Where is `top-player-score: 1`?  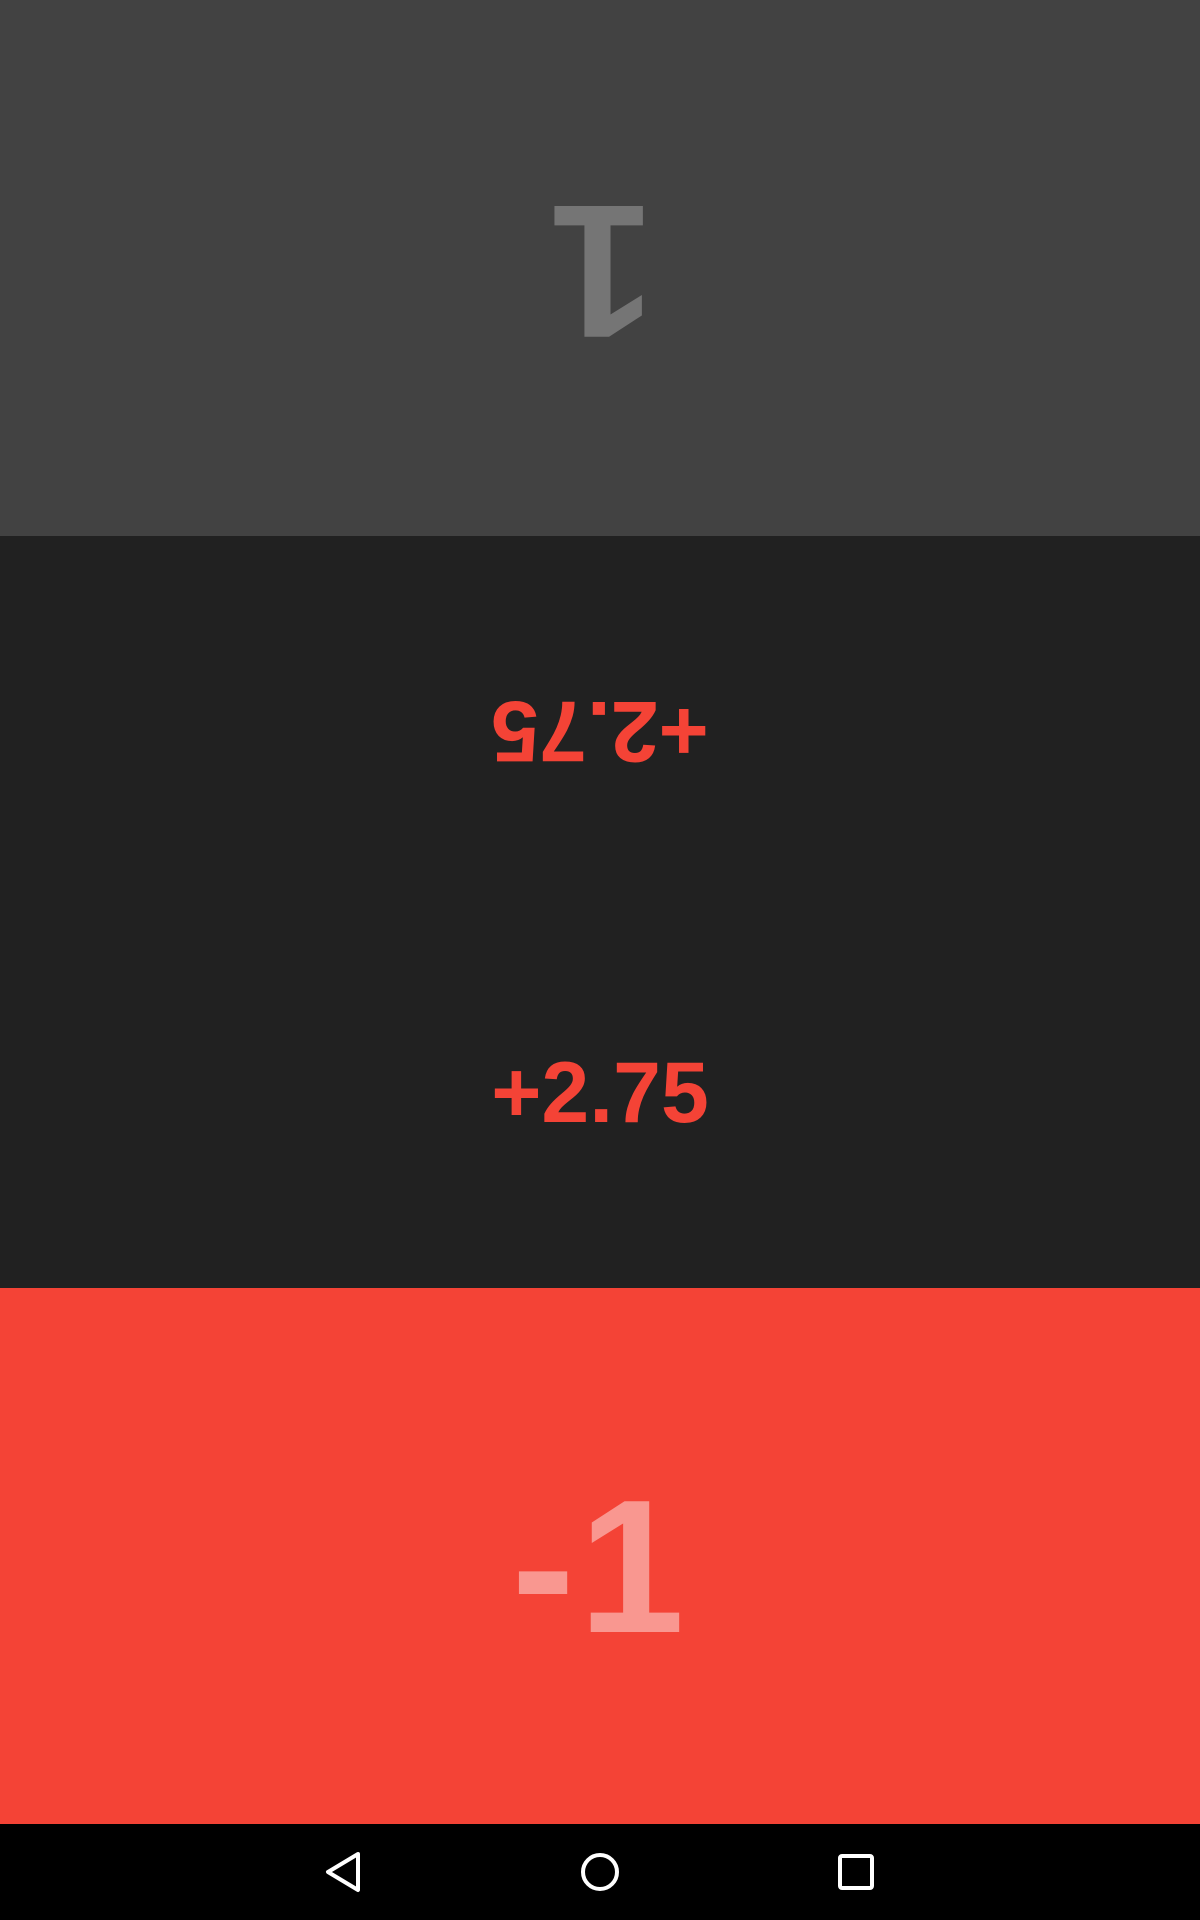
top-player-score: 1 is located at coordinates (600, 271).